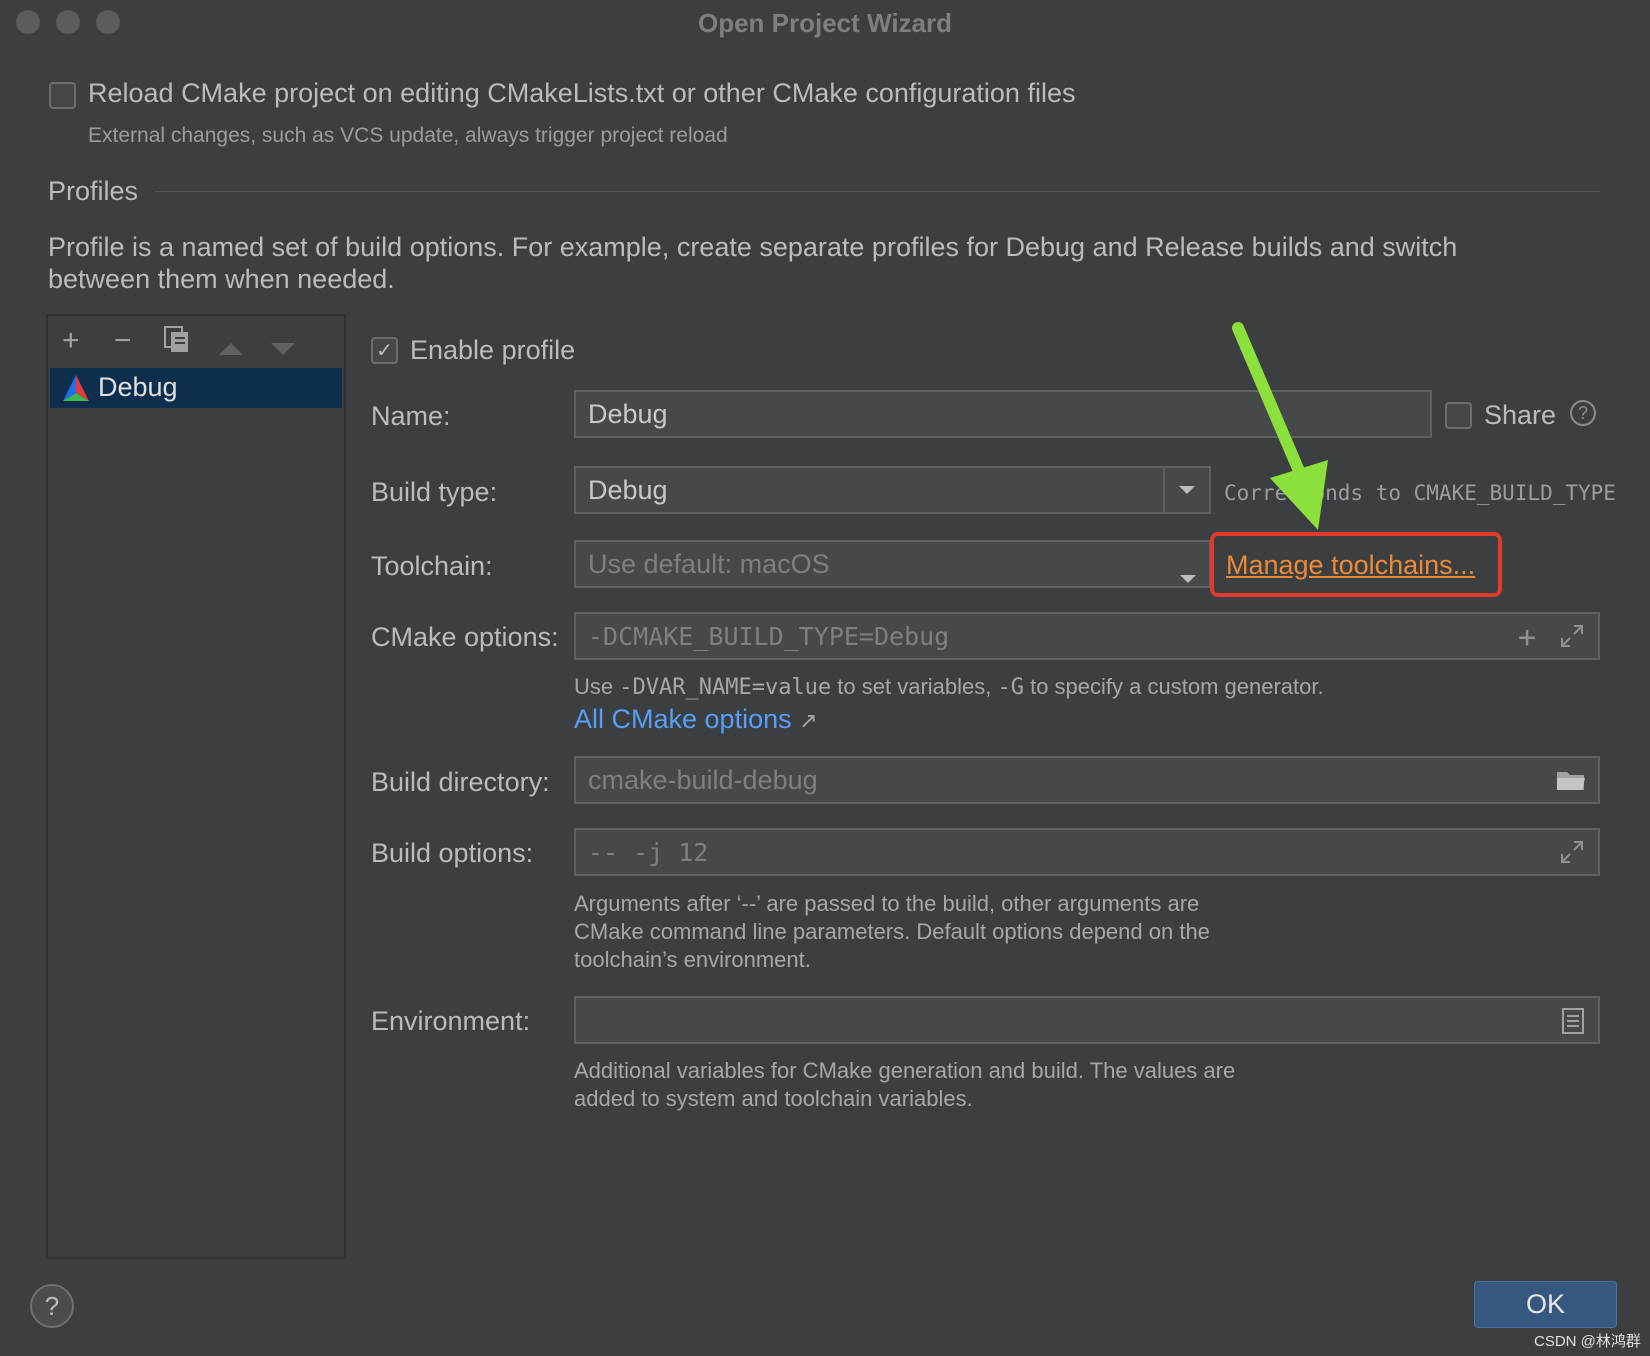 The image size is (1650, 1356). What do you see at coordinates (283, 347) in the screenshot?
I see `move-down-icon` at bounding box center [283, 347].